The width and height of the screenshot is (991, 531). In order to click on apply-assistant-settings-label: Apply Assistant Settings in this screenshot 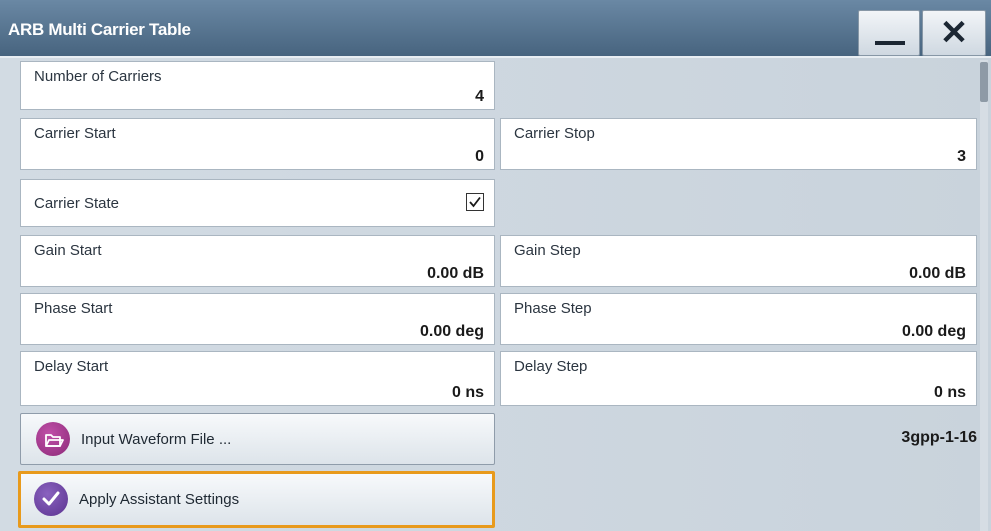, I will do `click(159, 499)`.